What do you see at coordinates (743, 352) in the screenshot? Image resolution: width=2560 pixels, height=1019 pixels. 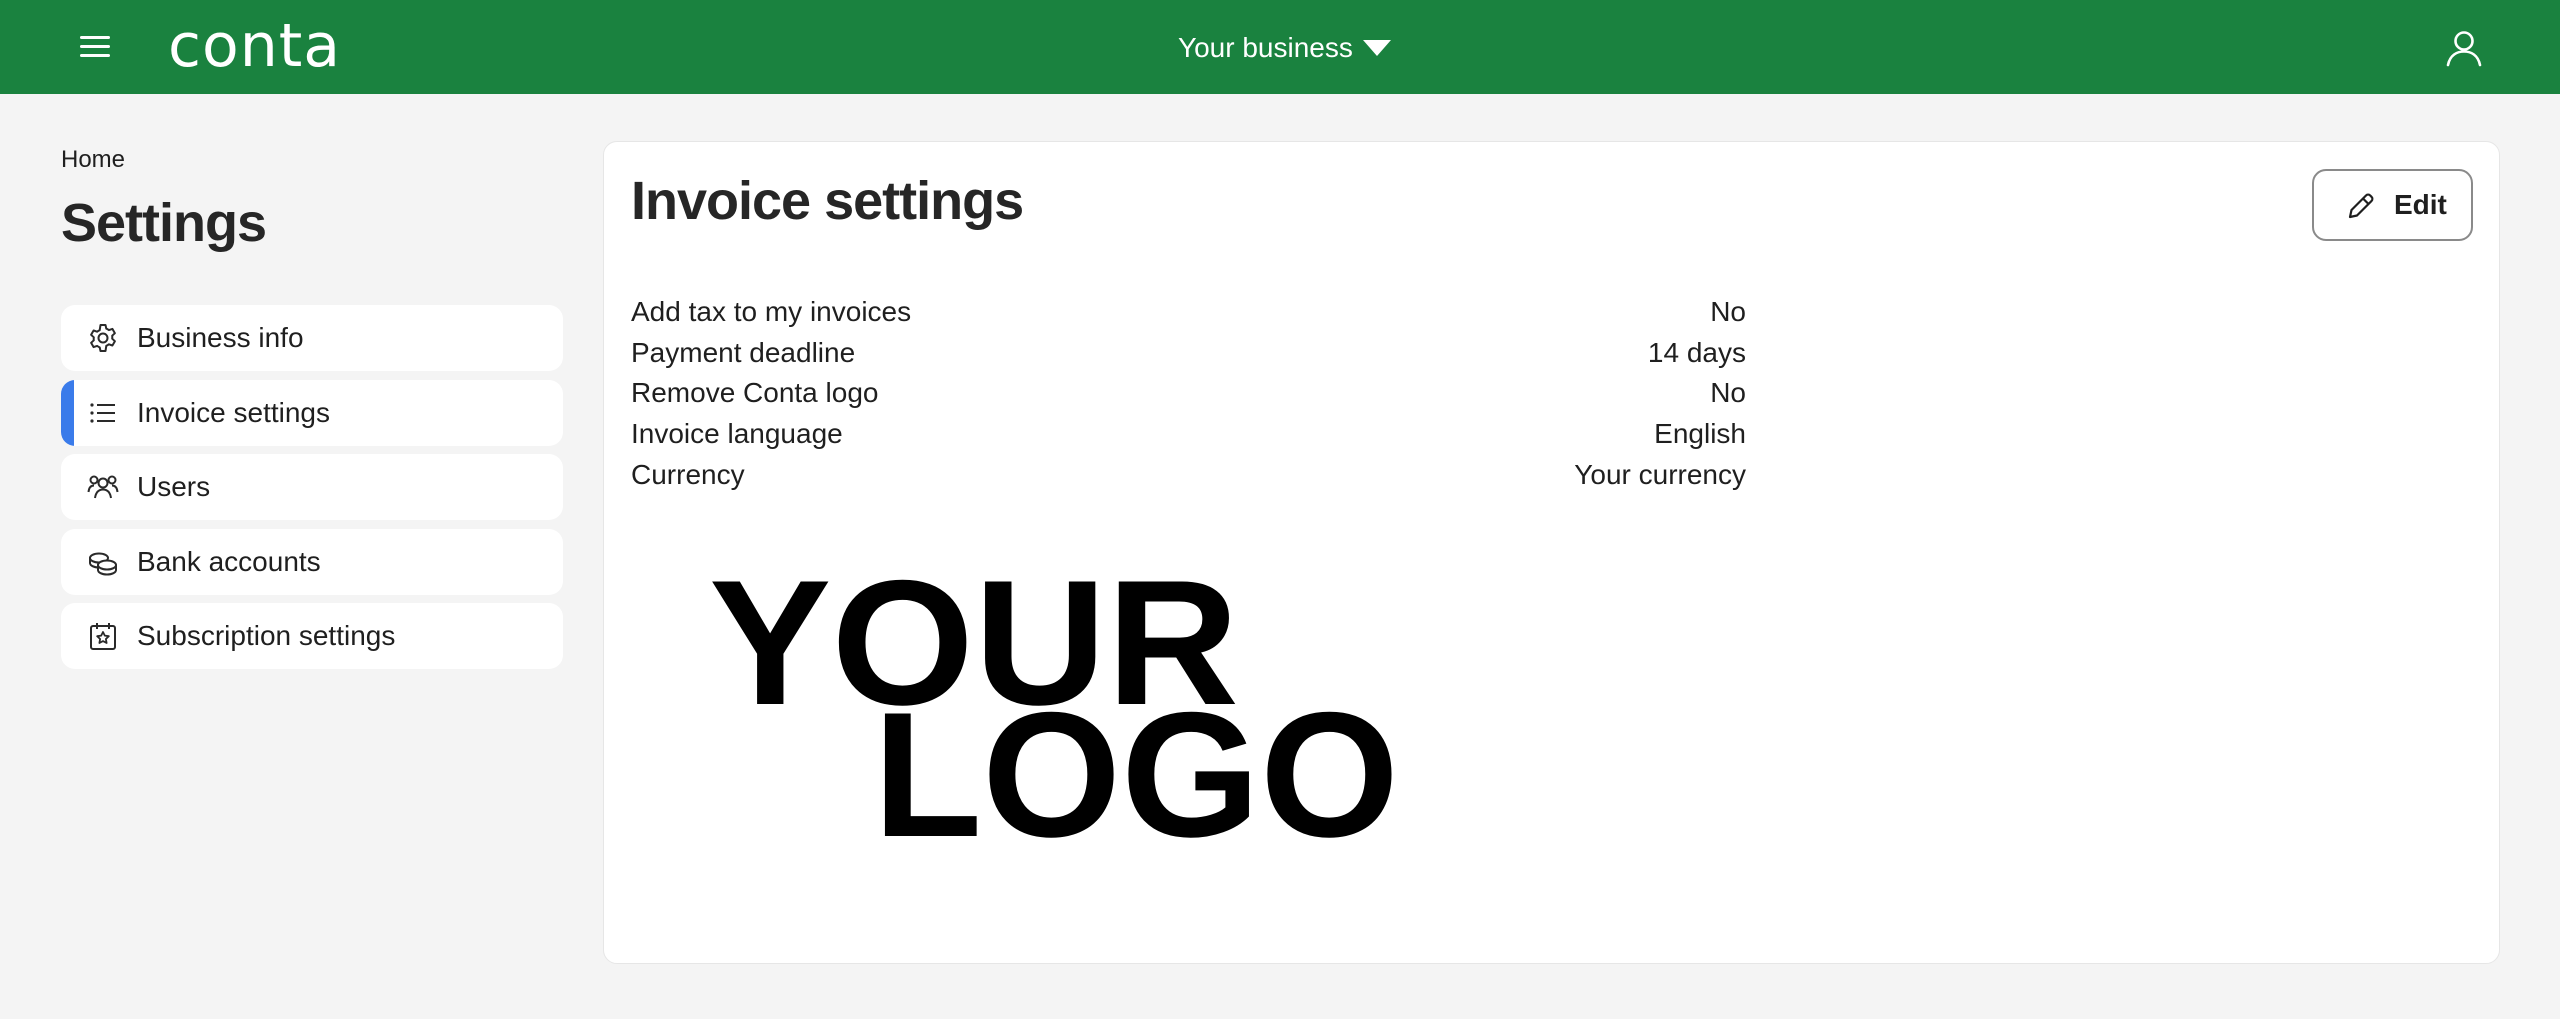 I see `setting-label: Payment deadline` at bounding box center [743, 352].